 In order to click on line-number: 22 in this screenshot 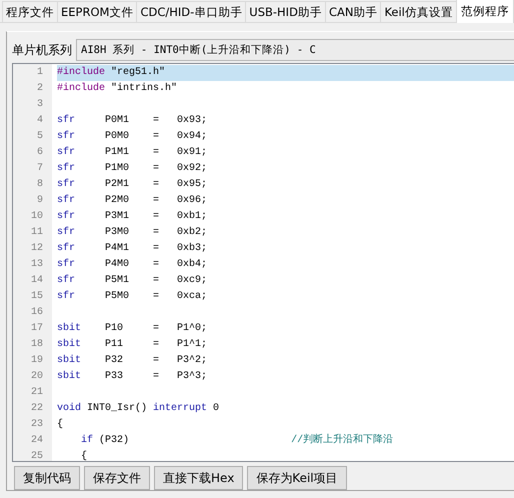, I will do `click(37, 409)`.